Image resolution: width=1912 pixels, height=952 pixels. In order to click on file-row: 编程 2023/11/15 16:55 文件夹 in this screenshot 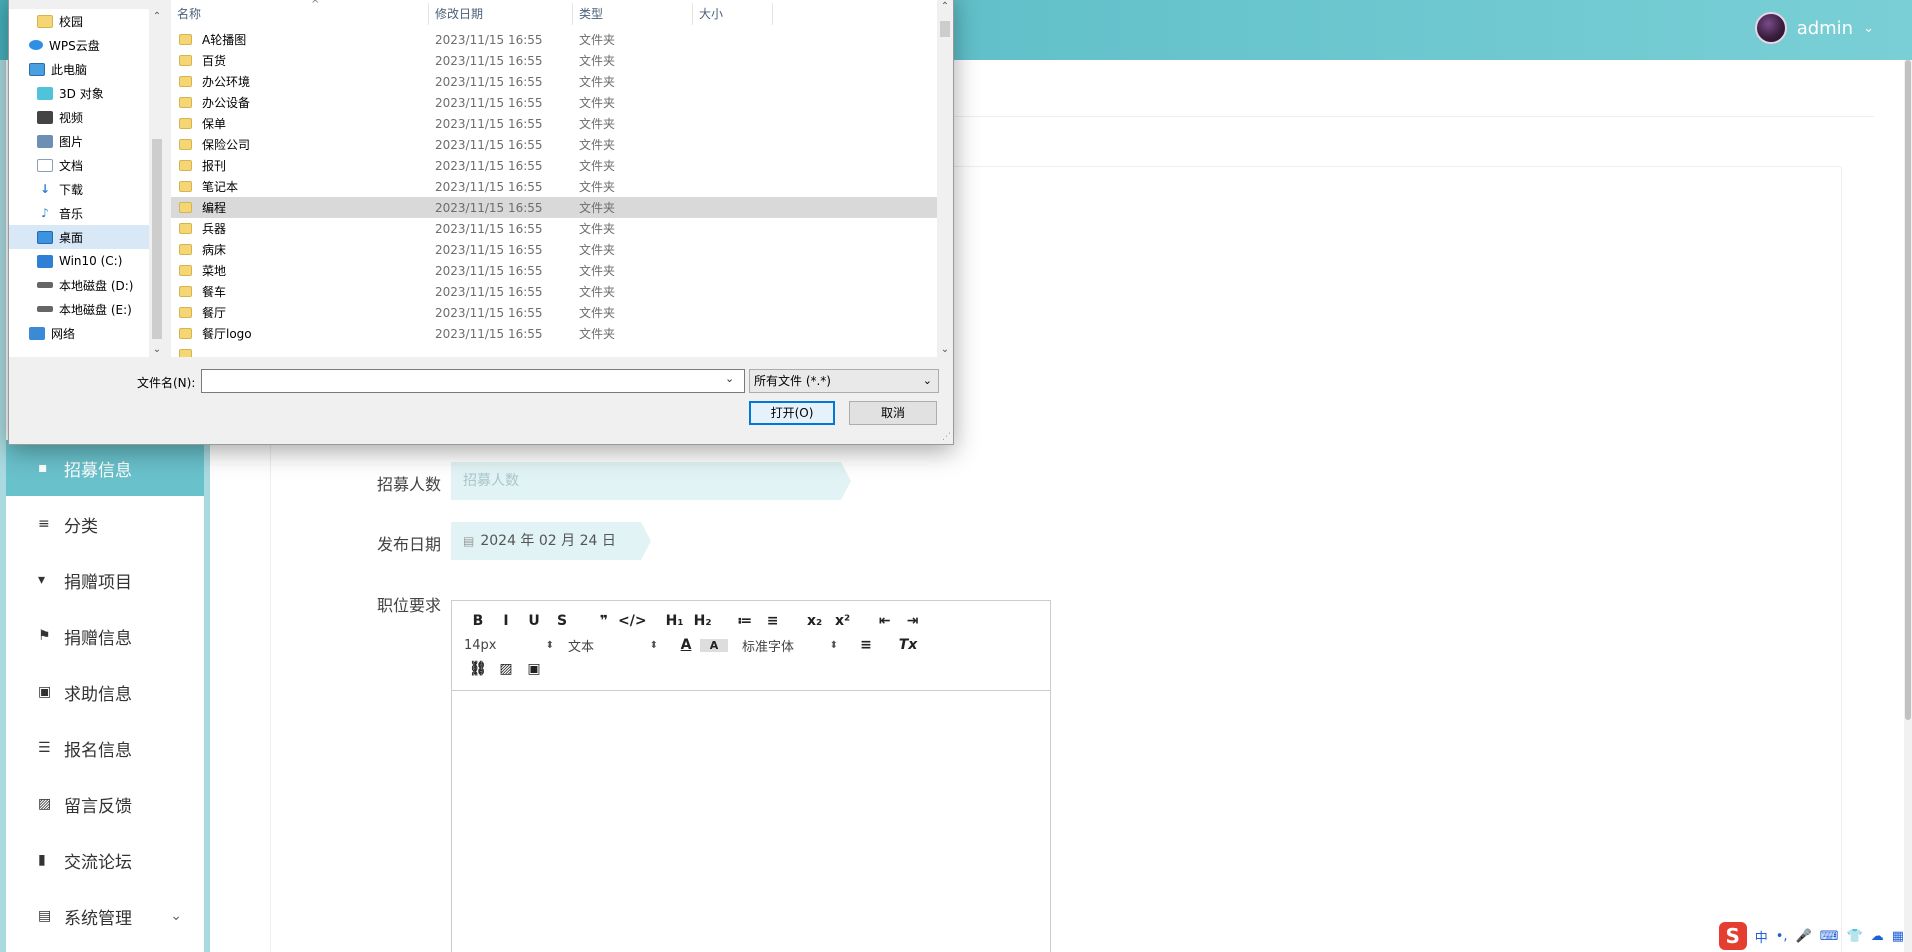, I will do `click(554, 207)`.